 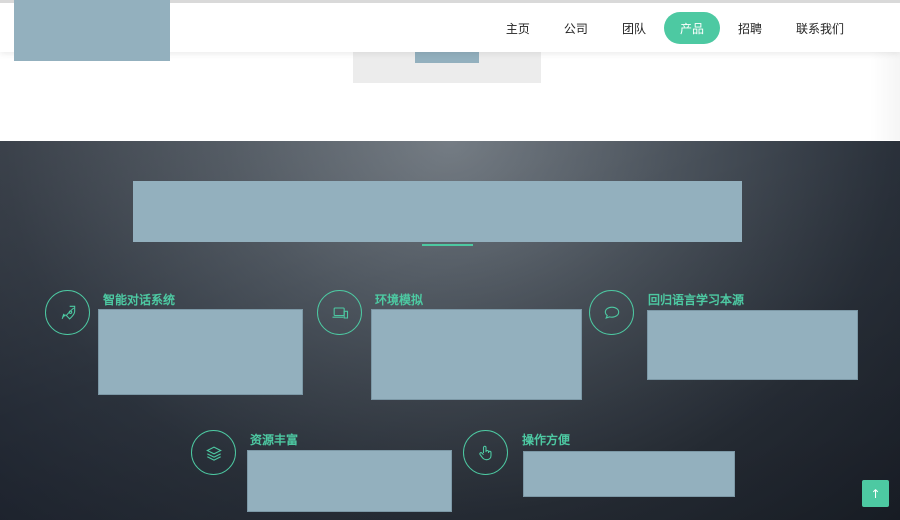 I want to click on layers-icon, so click(x=213, y=452).